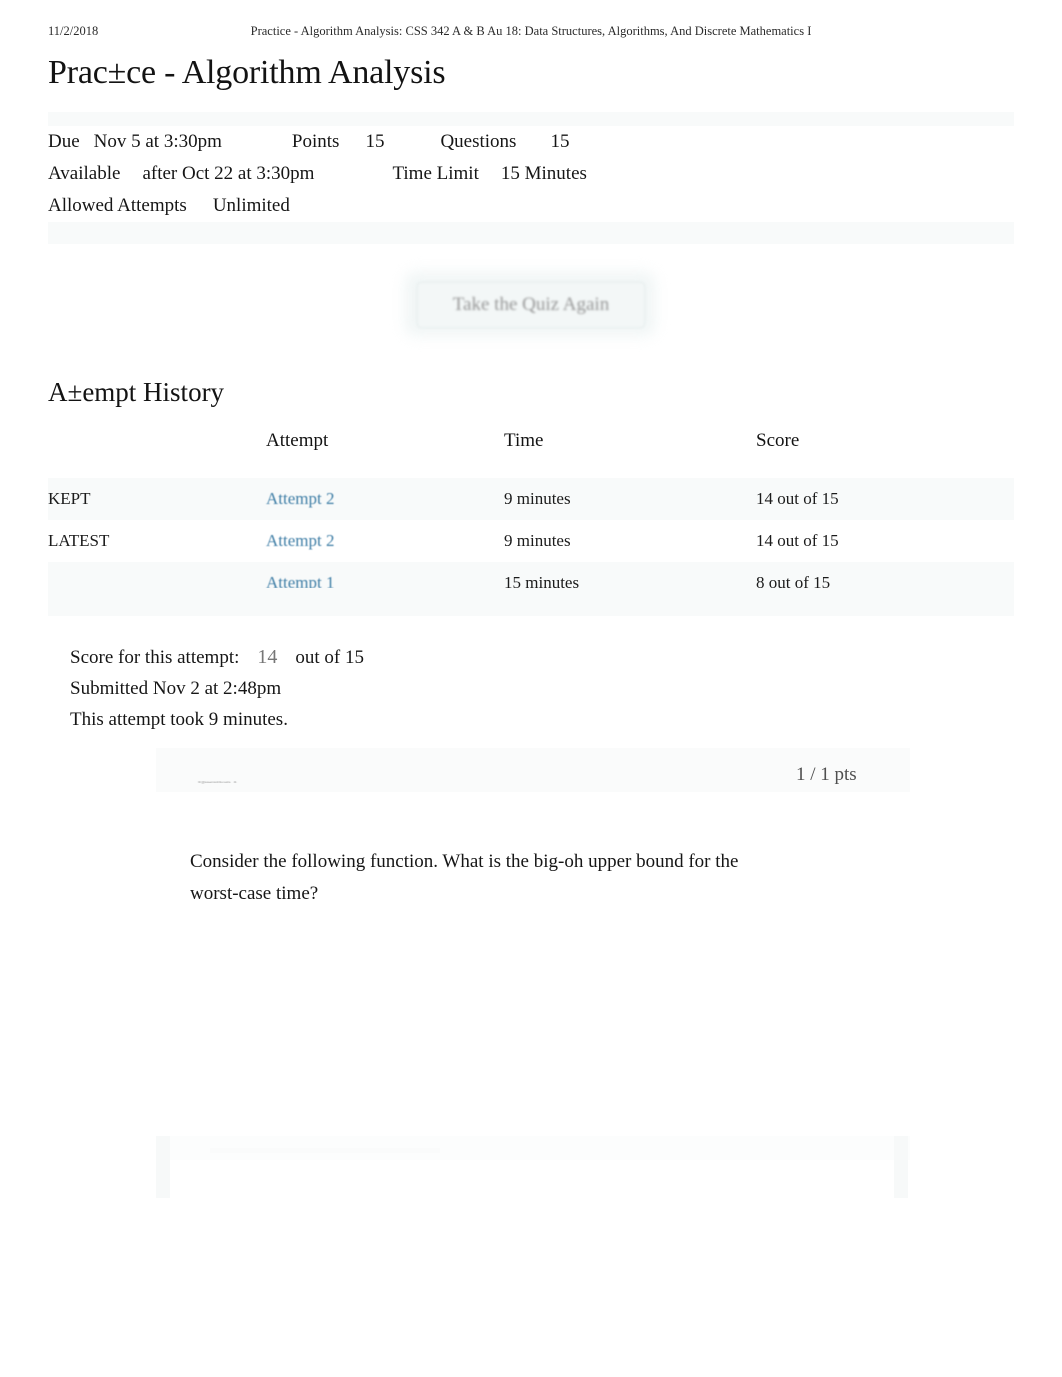 This screenshot has width=1062, height=1377. What do you see at coordinates (267, 657) in the screenshot?
I see `score-value: 14` at bounding box center [267, 657].